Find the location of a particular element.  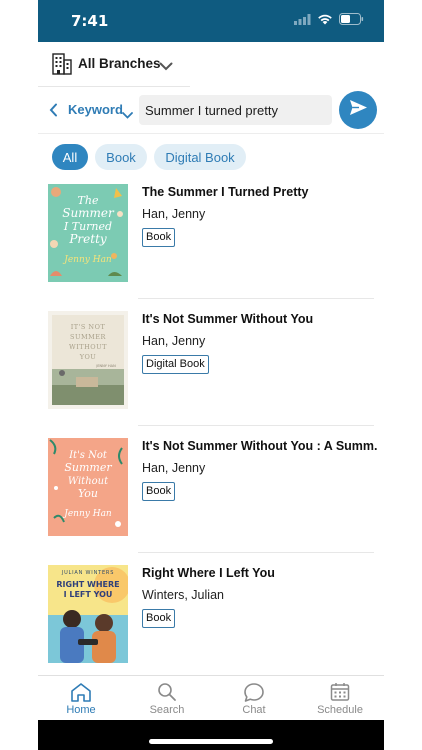

left-margin is located at coordinates (19, 375).